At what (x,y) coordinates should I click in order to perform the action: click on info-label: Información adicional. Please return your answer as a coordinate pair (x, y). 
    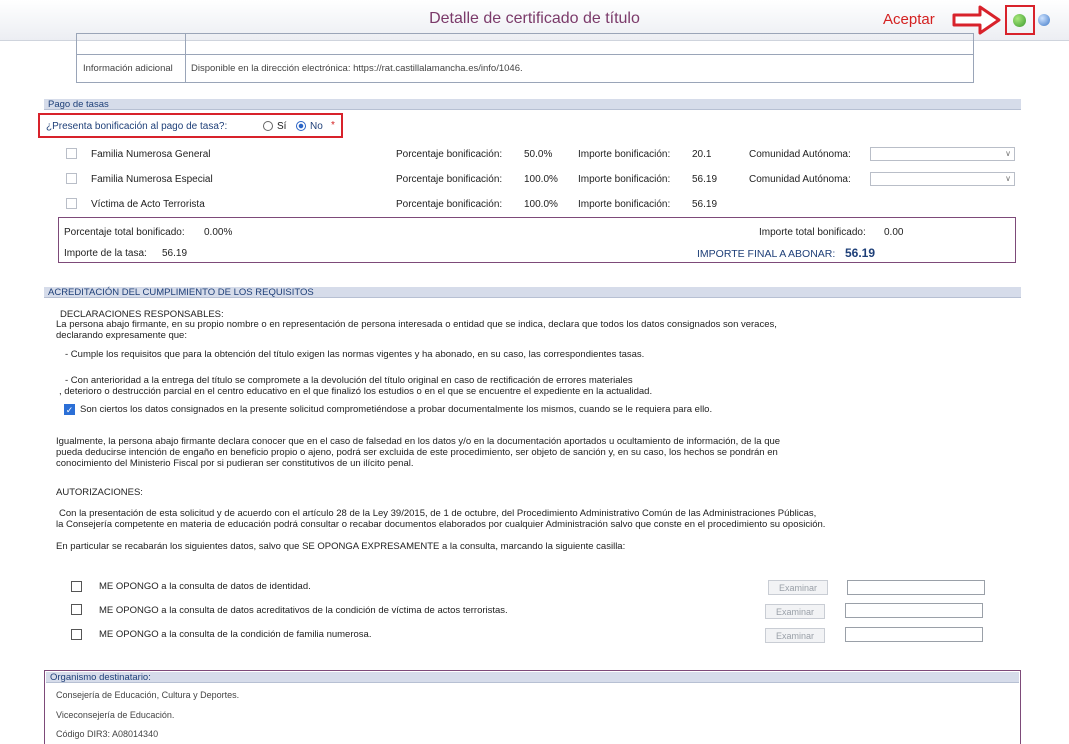
    Looking at the image, I should click on (128, 68).